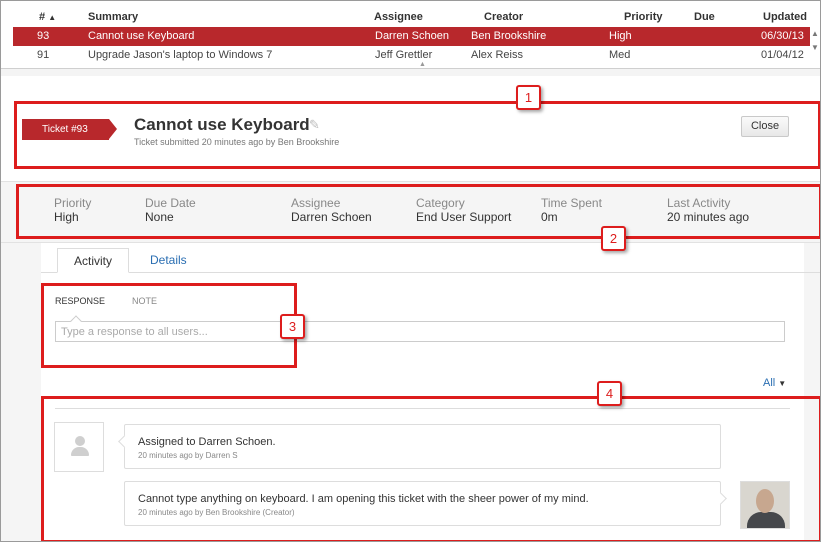  Describe the element at coordinates (613, 238) in the screenshot. I see `callout-number: 2` at that location.